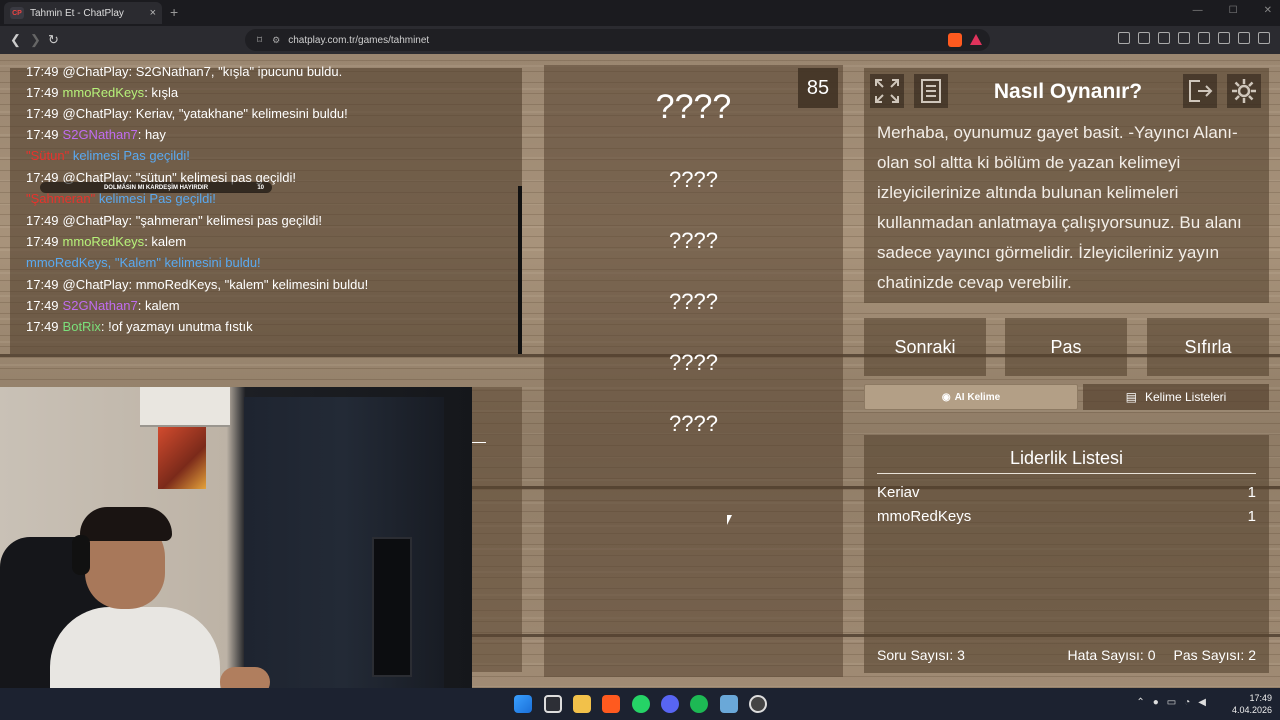 The height and width of the screenshot is (720, 1280). Describe the element at coordinates (976, 39) in the screenshot. I see `rewards-icon` at that location.